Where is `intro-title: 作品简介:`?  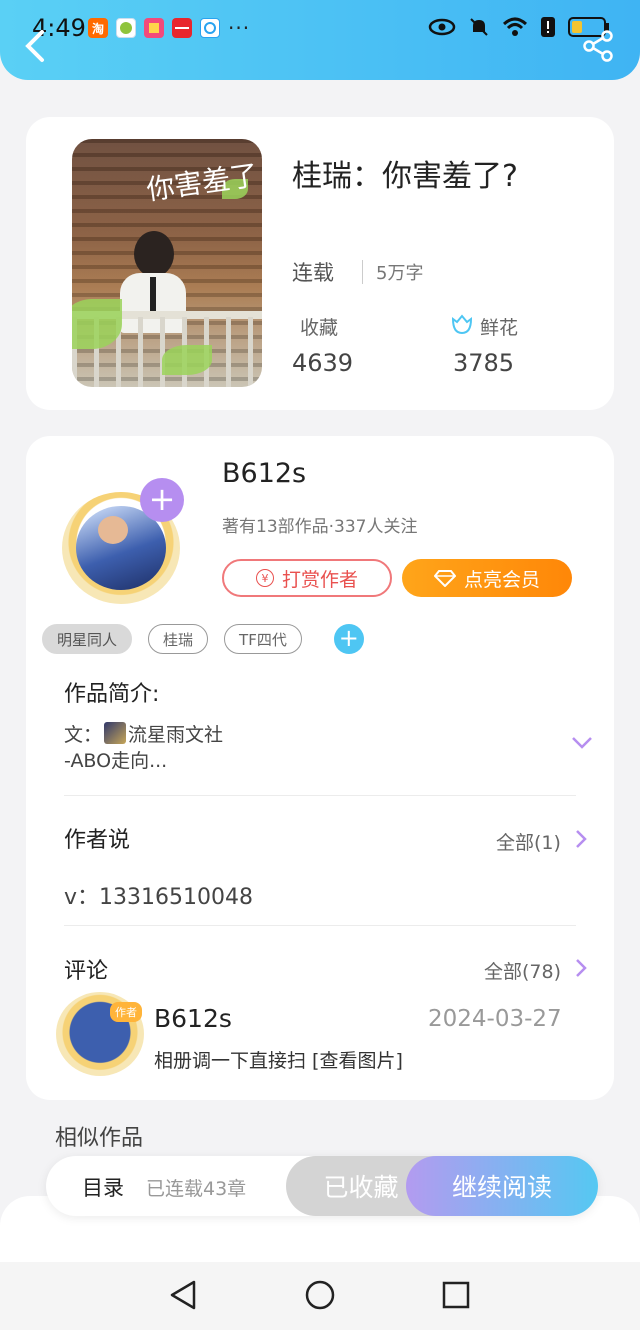
intro-title: 作品简介: is located at coordinates (112, 694).